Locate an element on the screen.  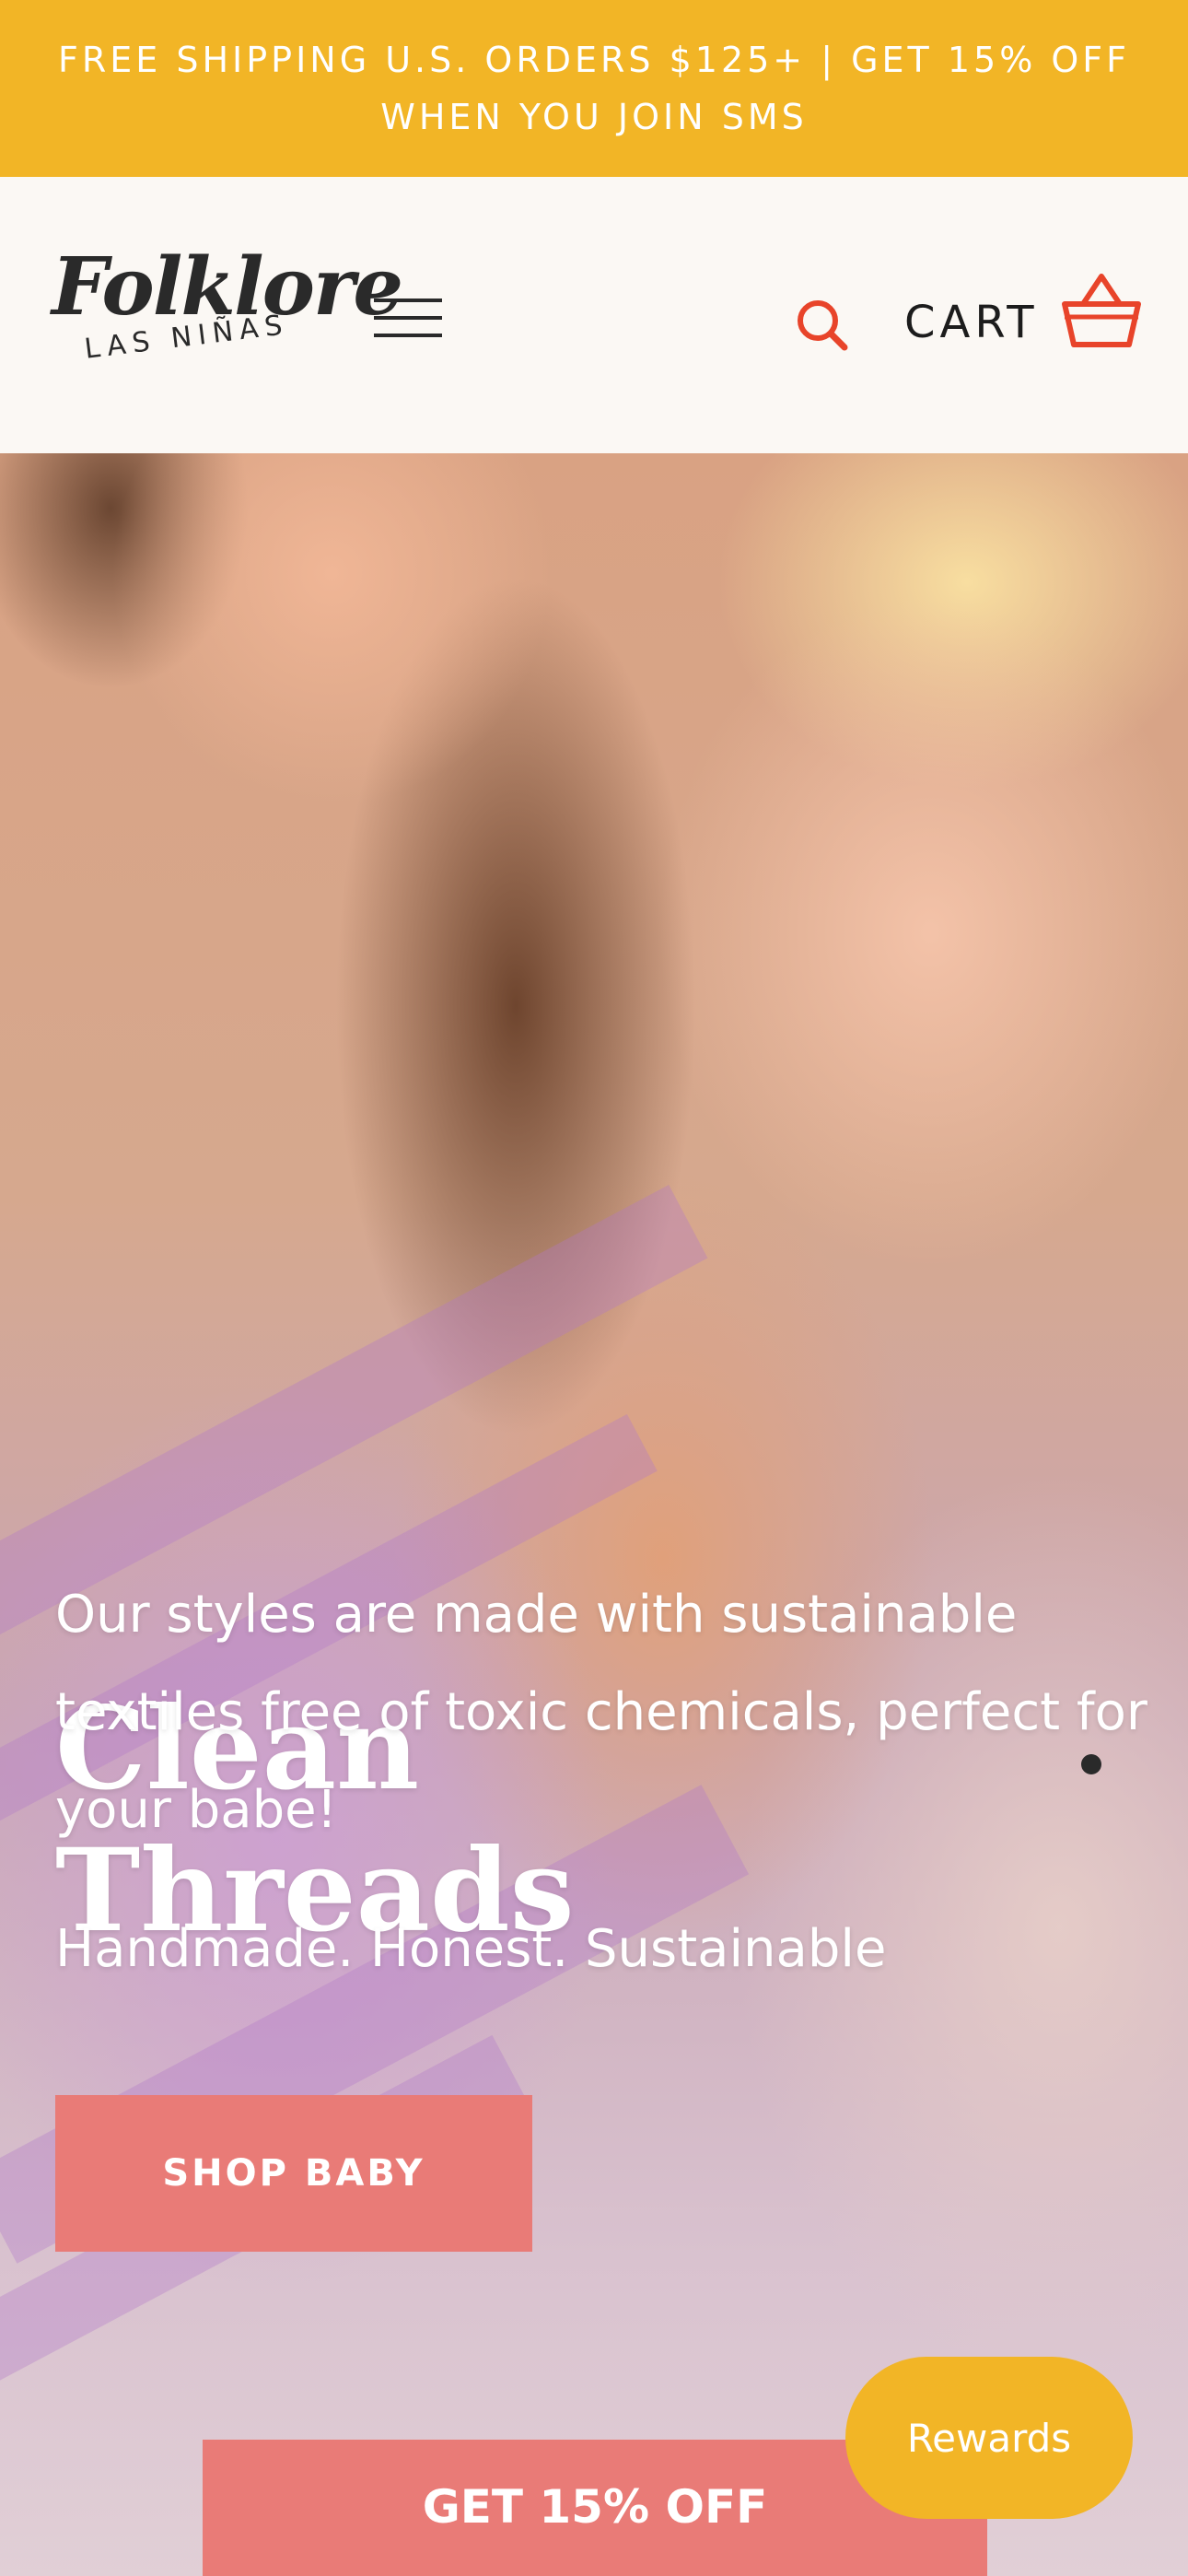
cart-label: CART is located at coordinates (971, 322).